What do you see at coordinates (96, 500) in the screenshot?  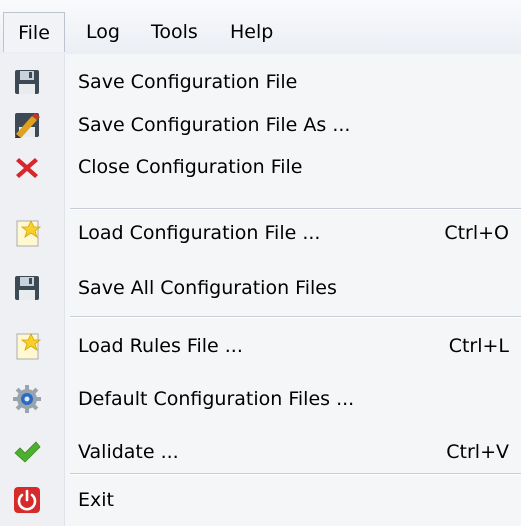 I see `menu-item-label: Exit` at bounding box center [96, 500].